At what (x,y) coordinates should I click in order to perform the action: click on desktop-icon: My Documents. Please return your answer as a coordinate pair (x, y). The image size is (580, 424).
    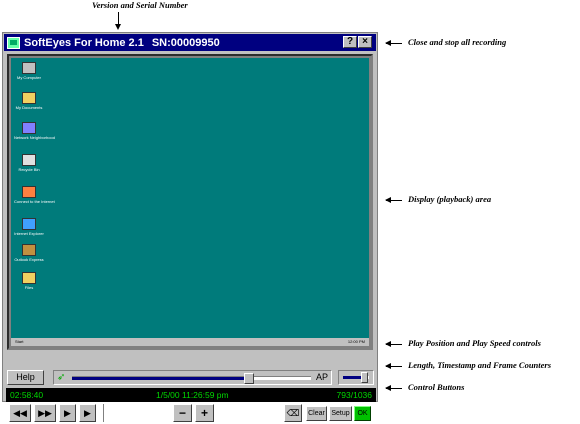
    Looking at the image, I should click on (29, 101).